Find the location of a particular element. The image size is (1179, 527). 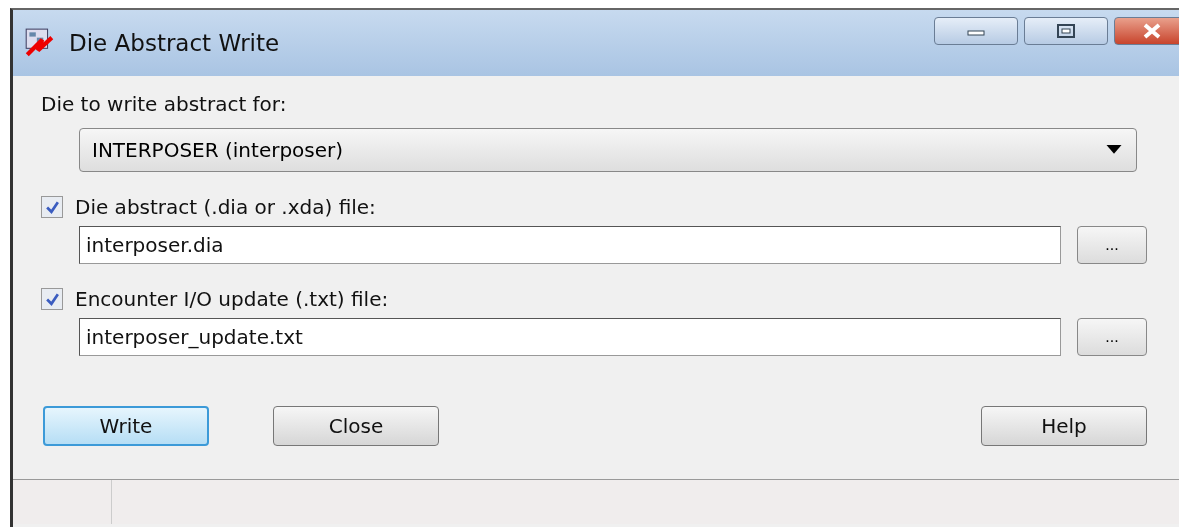

dialog-button: Write is located at coordinates (126, 426).